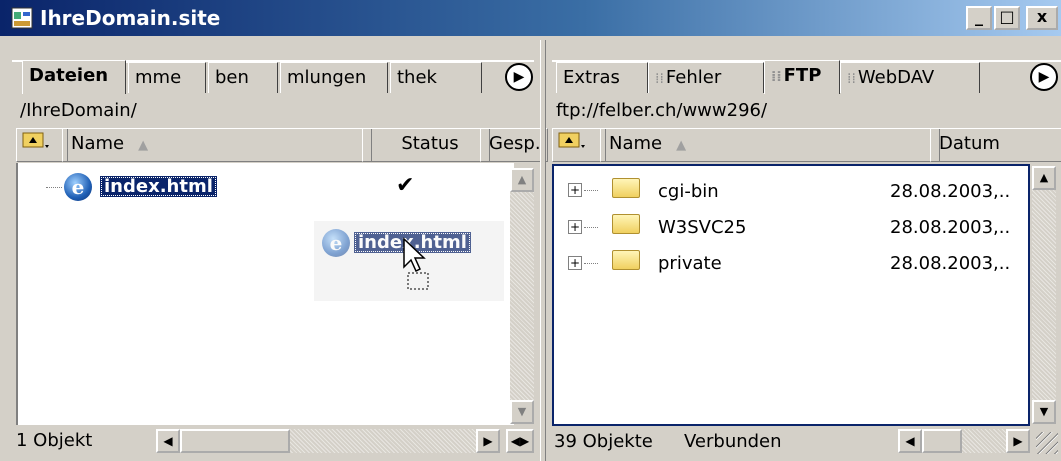 This screenshot has height=461, width=1061. What do you see at coordinates (995, 145) in the screenshot?
I see `right-column-datum: Datum` at bounding box center [995, 145].